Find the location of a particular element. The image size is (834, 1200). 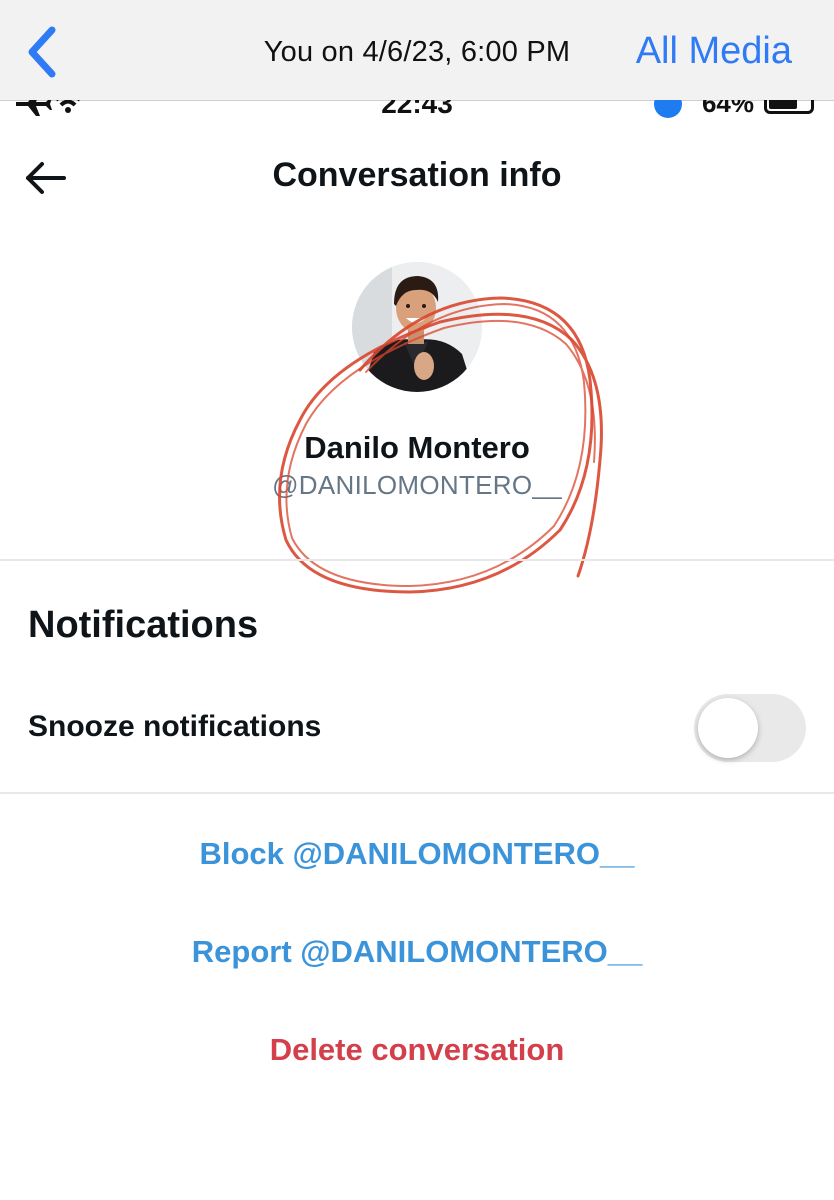

snooze-notifications-toggle is located at coordinates (750, 728).